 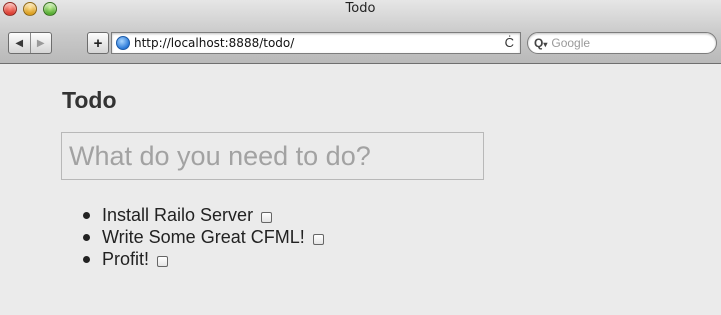 What do you see at coordinates (40, 43) in the screenshot?
I see `forward-button: ▶` at bounding box center [40, 43].